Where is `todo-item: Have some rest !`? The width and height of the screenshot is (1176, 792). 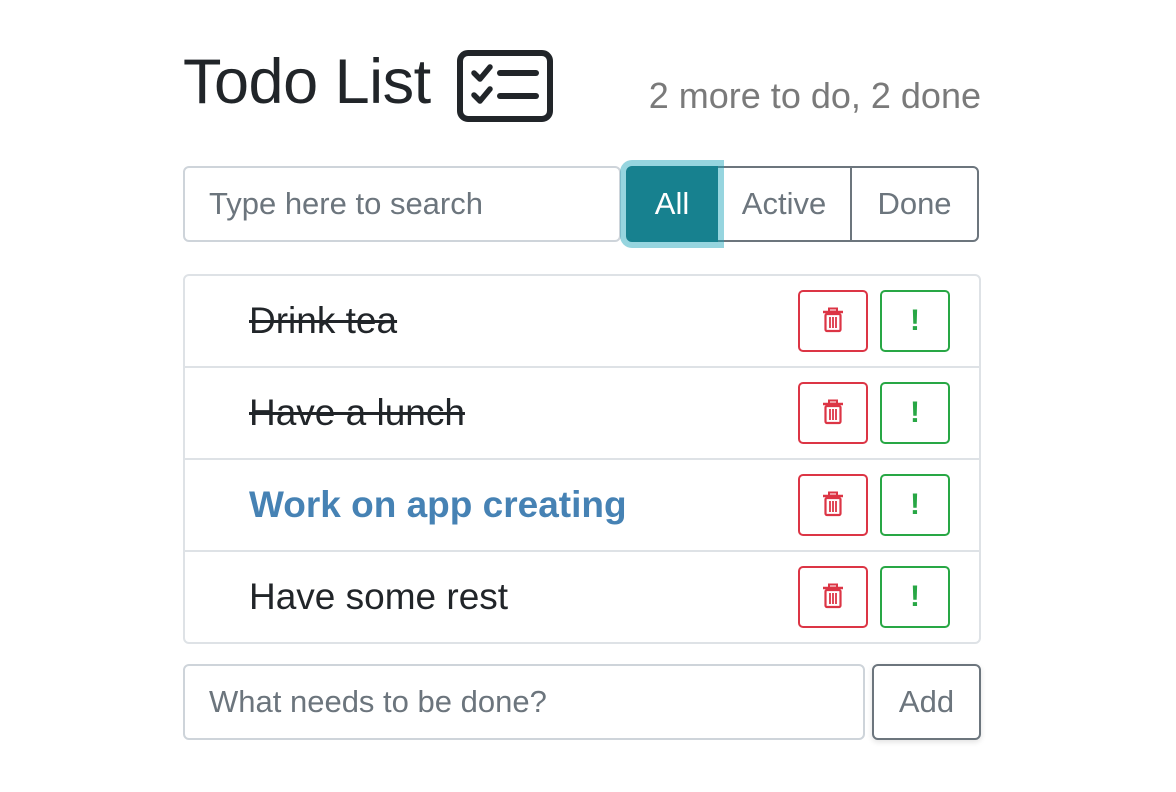 todo-item: Have some rest ! is located at coordinates (582, 597).